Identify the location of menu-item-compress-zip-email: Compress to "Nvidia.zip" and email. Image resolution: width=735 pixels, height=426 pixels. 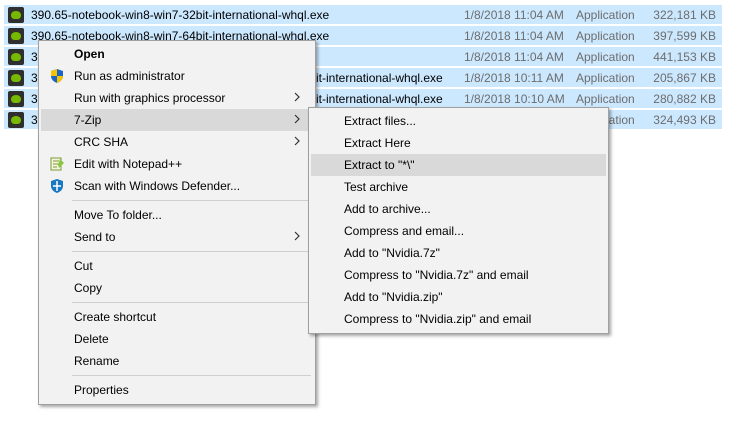
(458, 319).